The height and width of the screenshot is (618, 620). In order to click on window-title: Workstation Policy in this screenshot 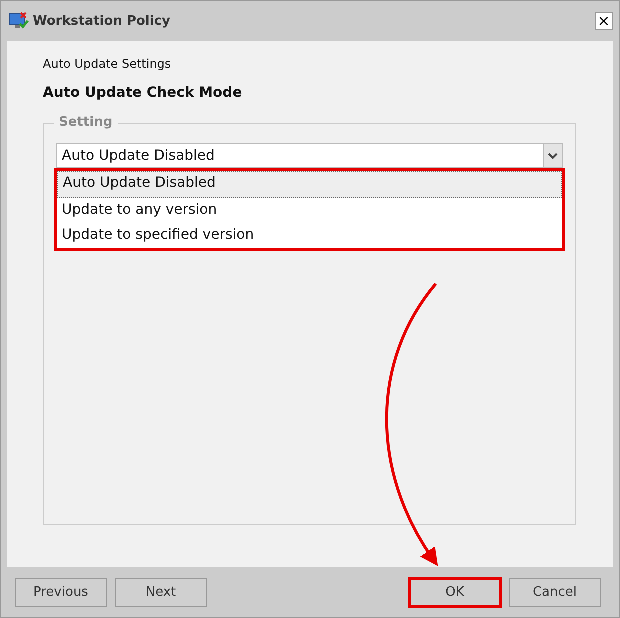, I will do `click(102, 21)`.